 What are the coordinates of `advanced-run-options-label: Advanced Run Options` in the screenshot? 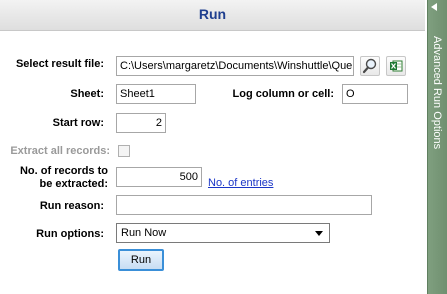 It's located at (437, 111).